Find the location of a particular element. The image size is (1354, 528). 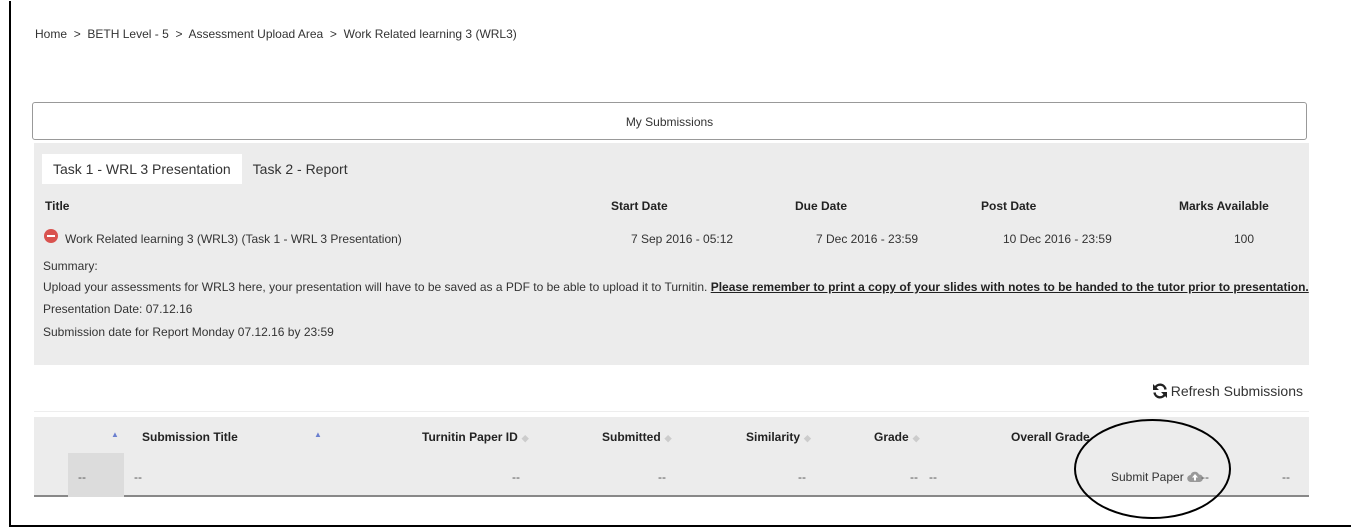

row-cell-grade: -- is located at coordinates (914, 477).